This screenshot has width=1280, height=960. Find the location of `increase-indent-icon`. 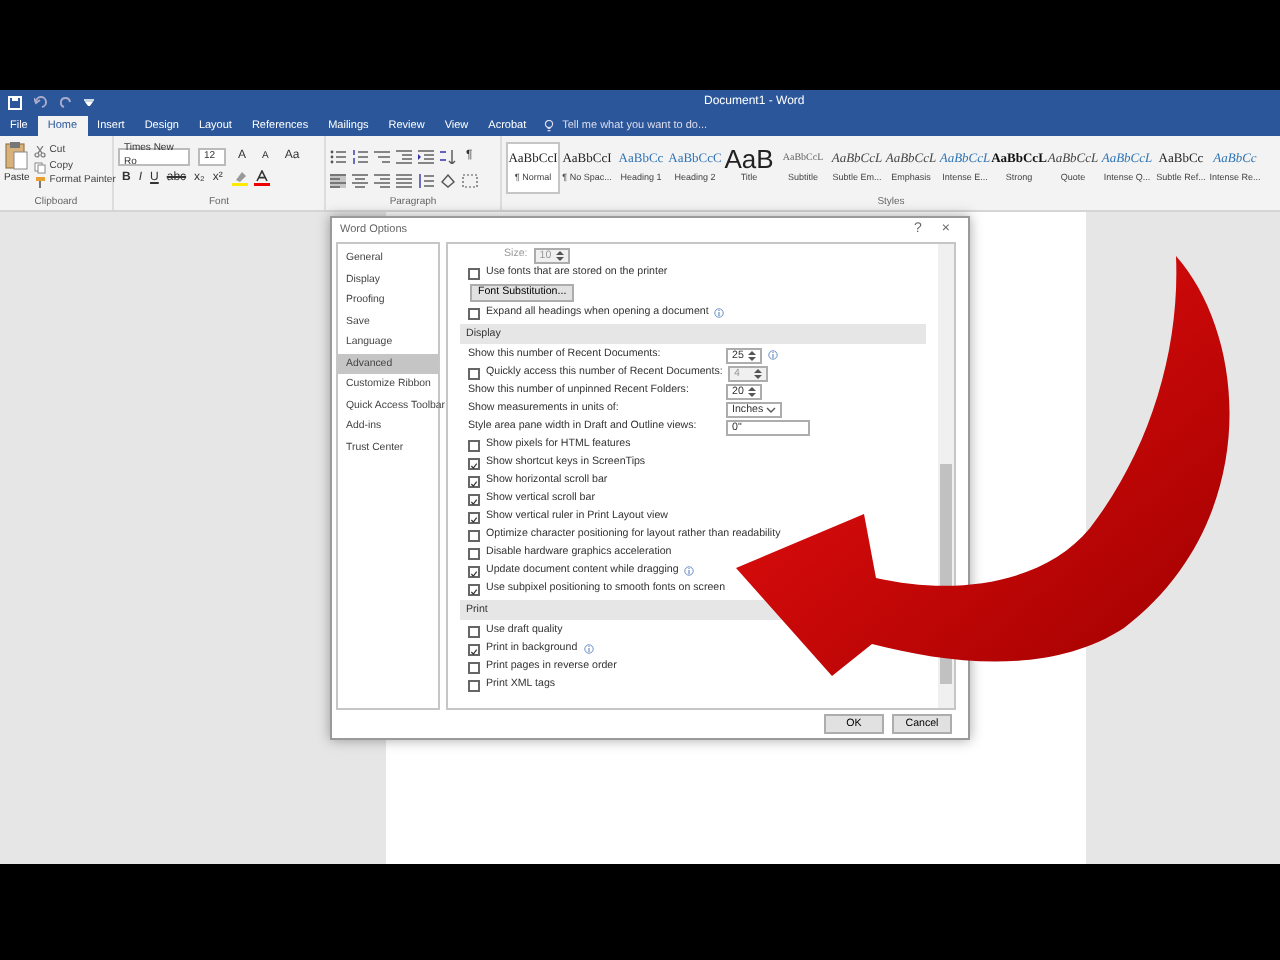

increase-indent-icon is located at coordinates (426, 156).